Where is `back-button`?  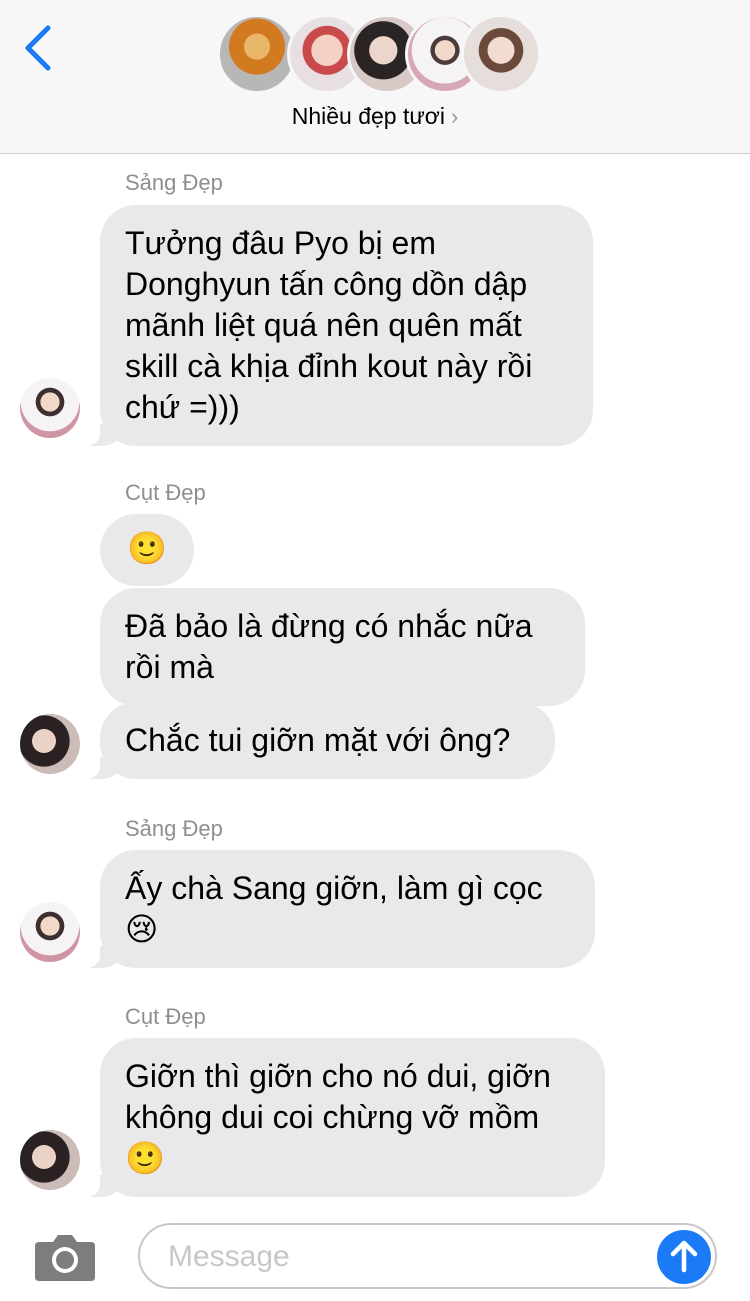
back-button is located at coordinates (40, 48).